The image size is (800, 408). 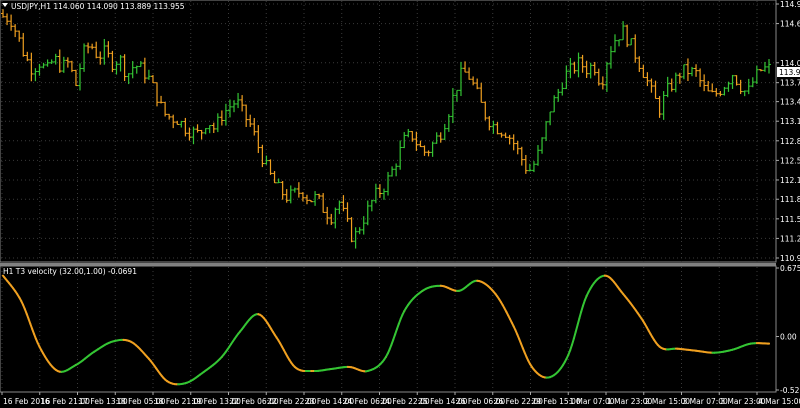 What do you see at coordinates (790, 199) in the screenshot?
I see `price-tick-label: 111.890` at bounding box center [790, 199].